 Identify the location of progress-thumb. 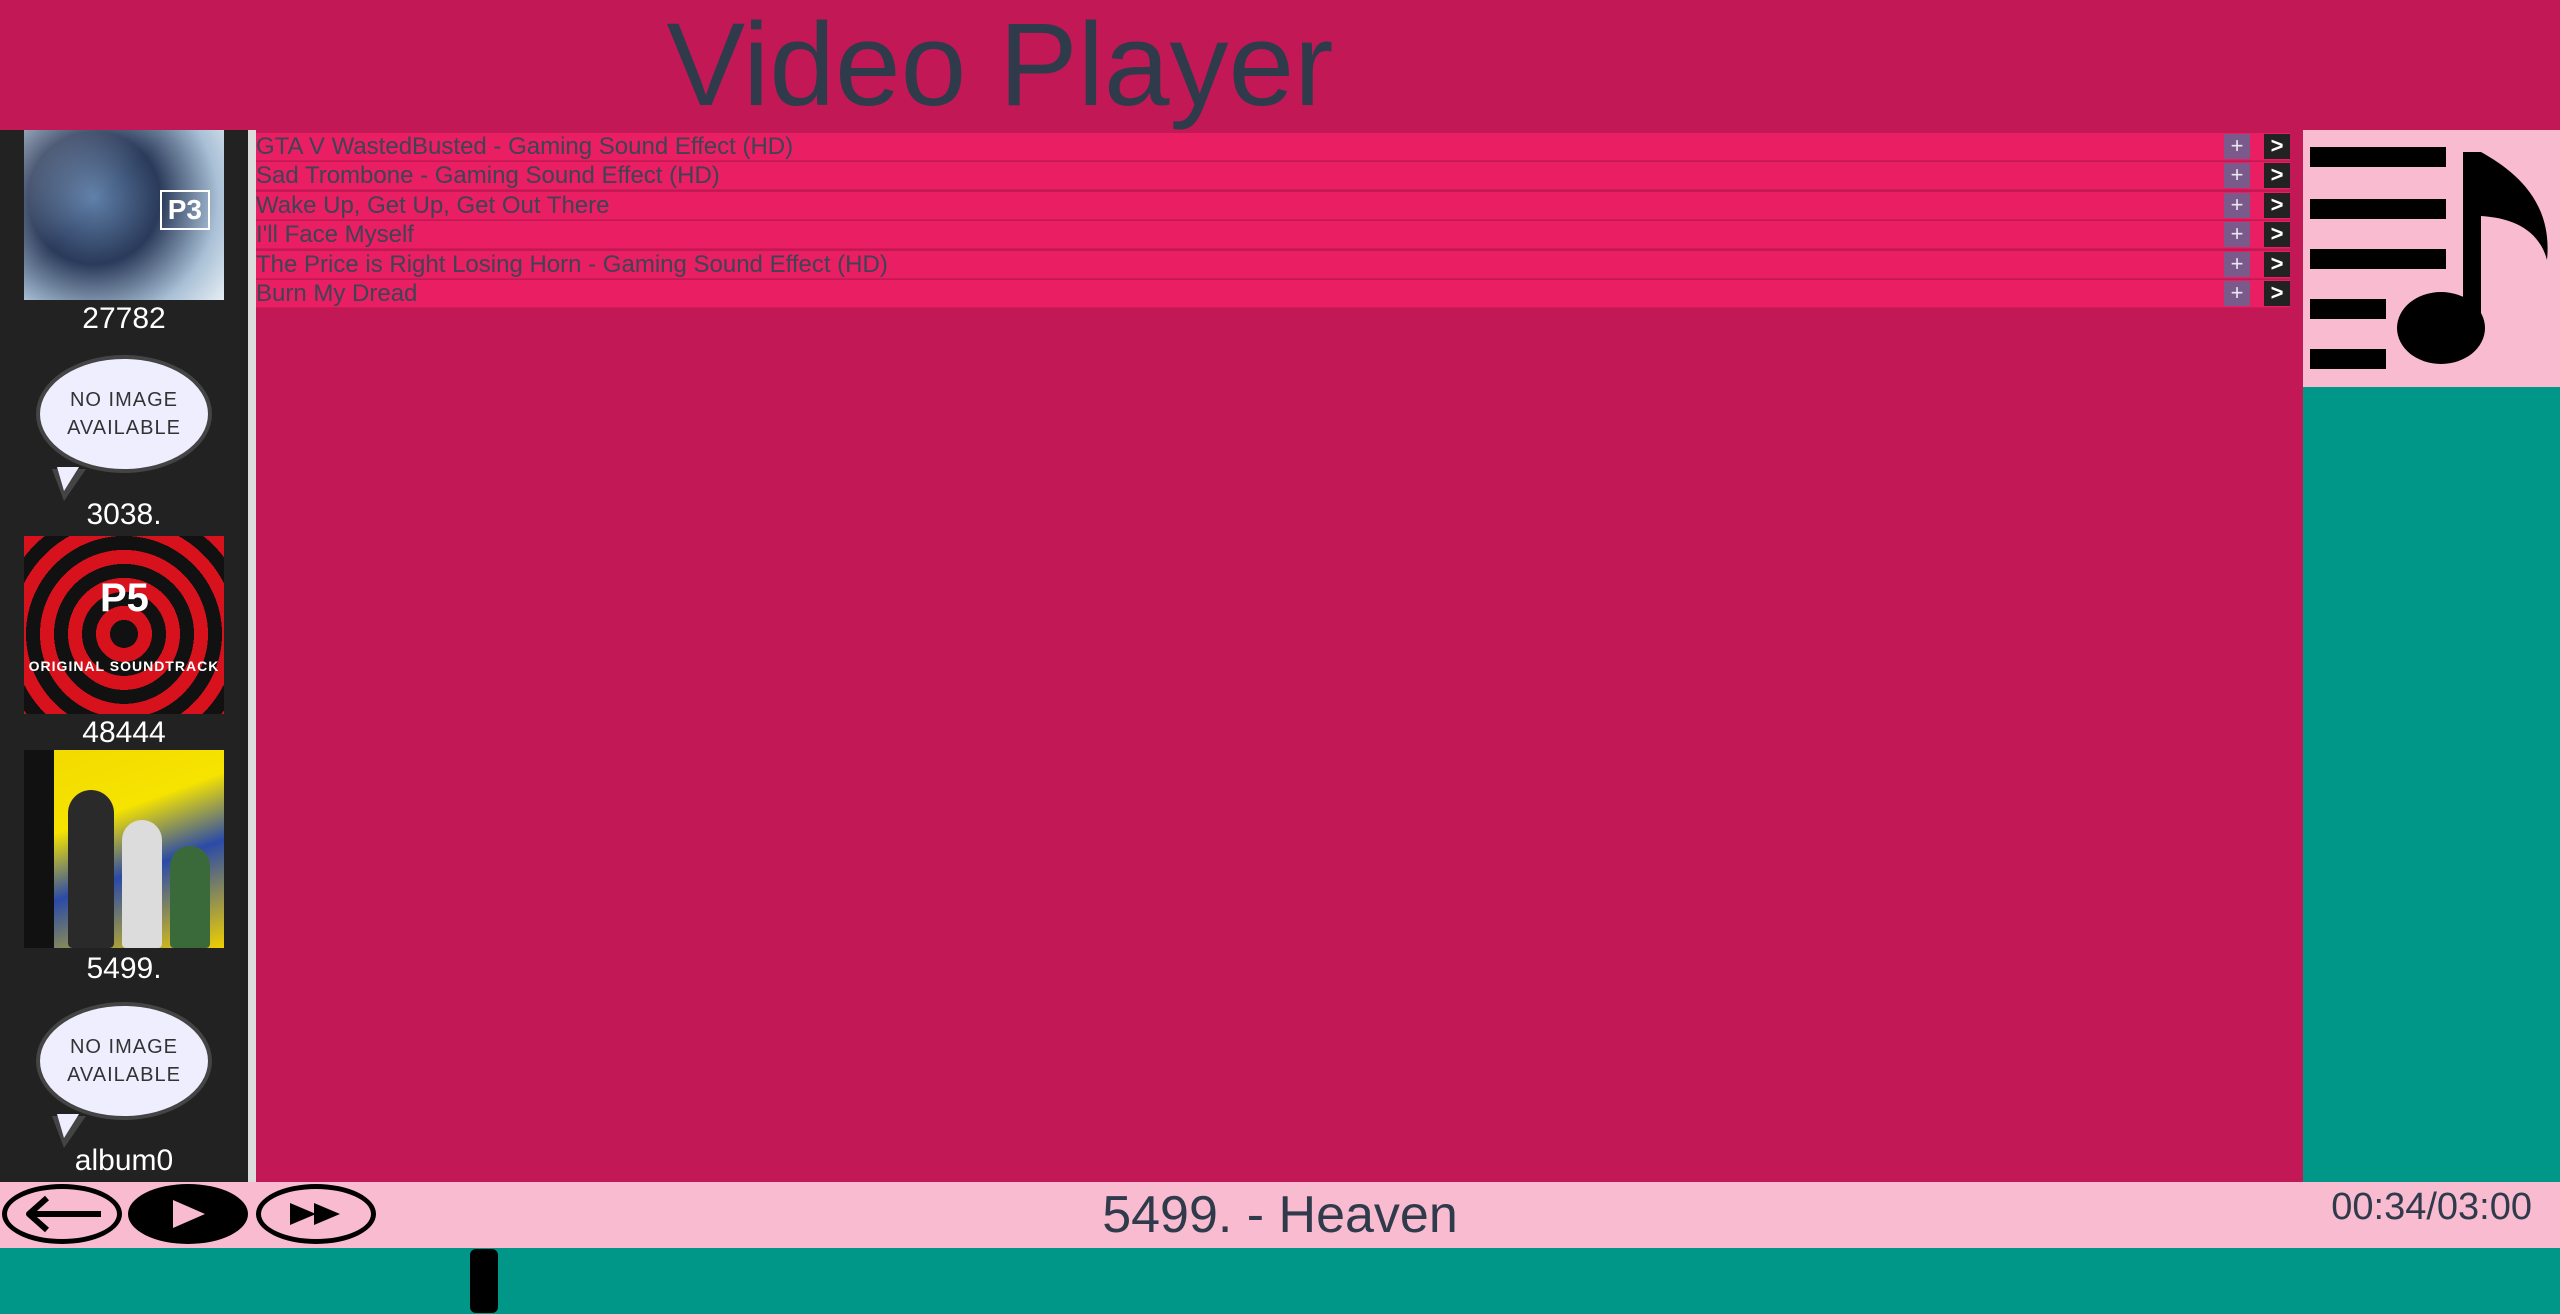
(484, 1281).